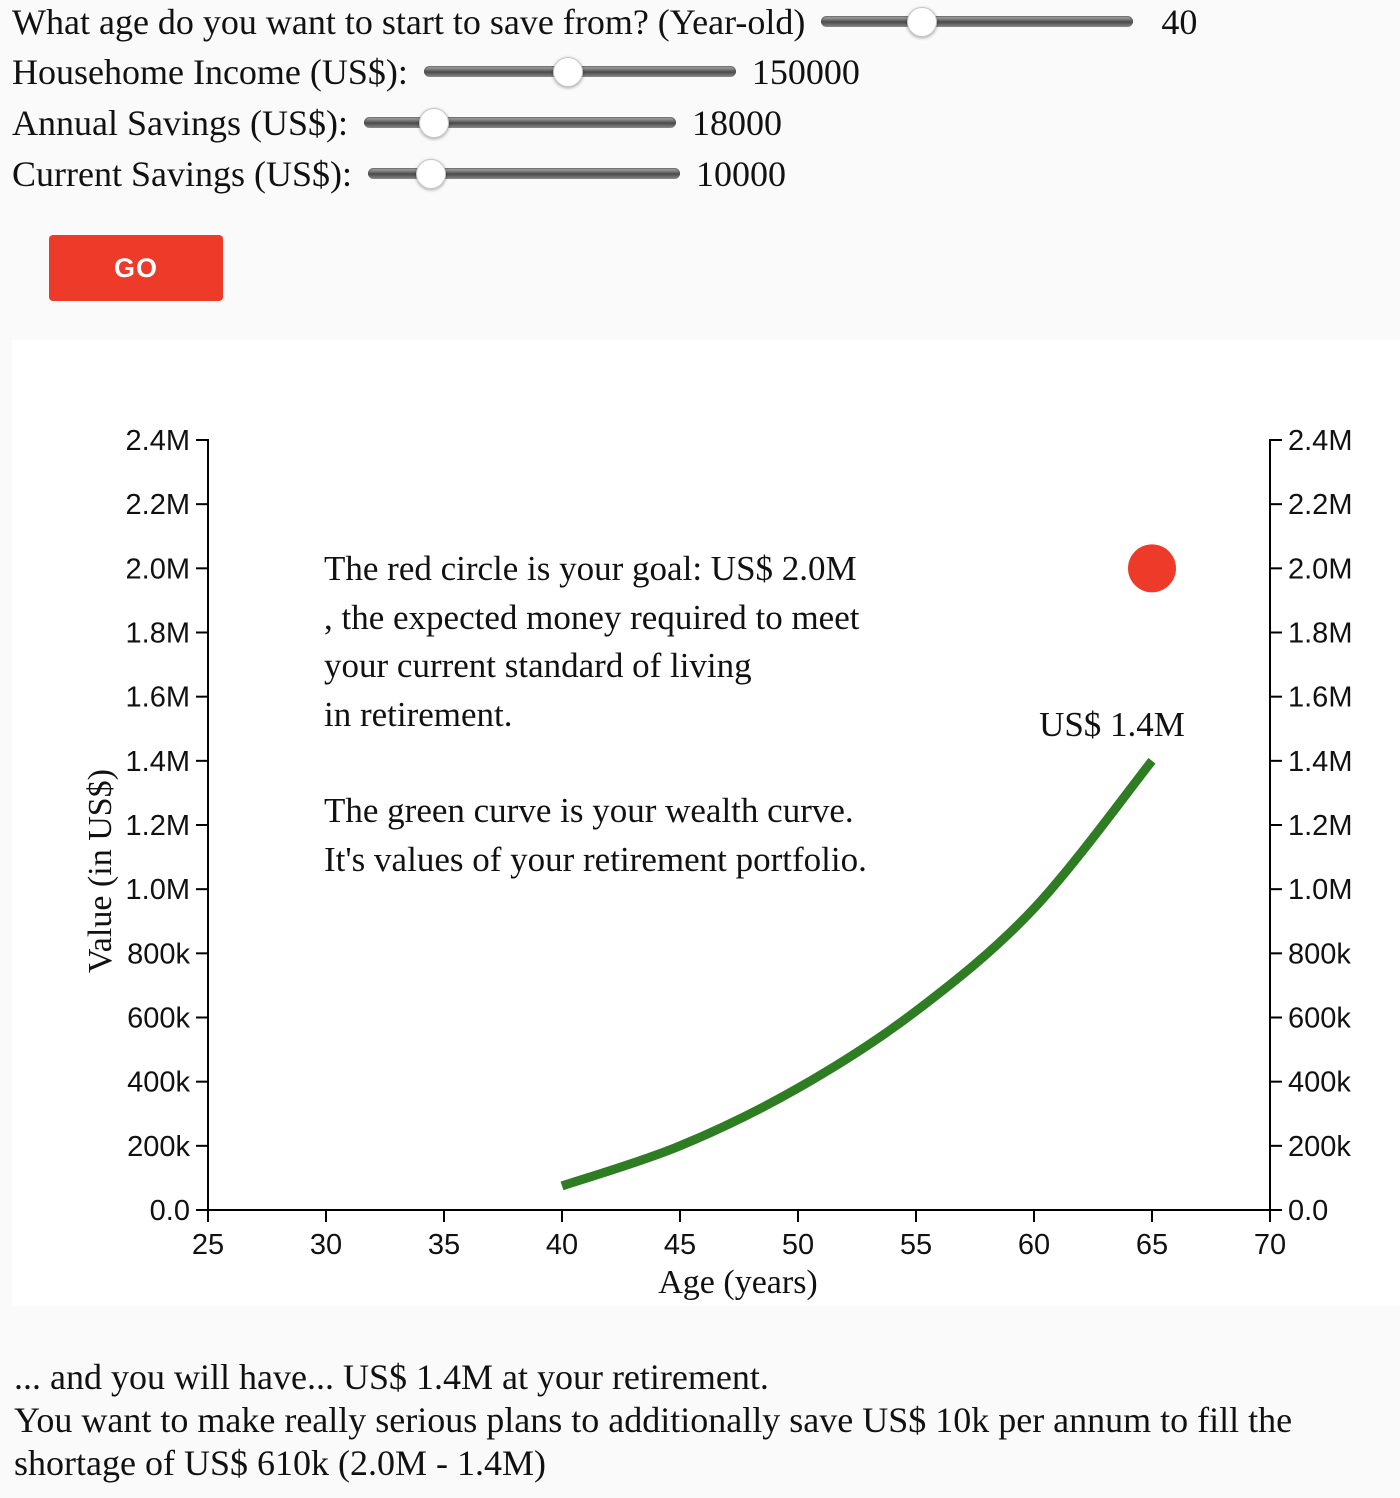 The height and width of the screenshot is (1498, 1400). Describe the element at coordinates (538, 665) in the screenshot. I see `annotation-line: your current standard of living` at that location.